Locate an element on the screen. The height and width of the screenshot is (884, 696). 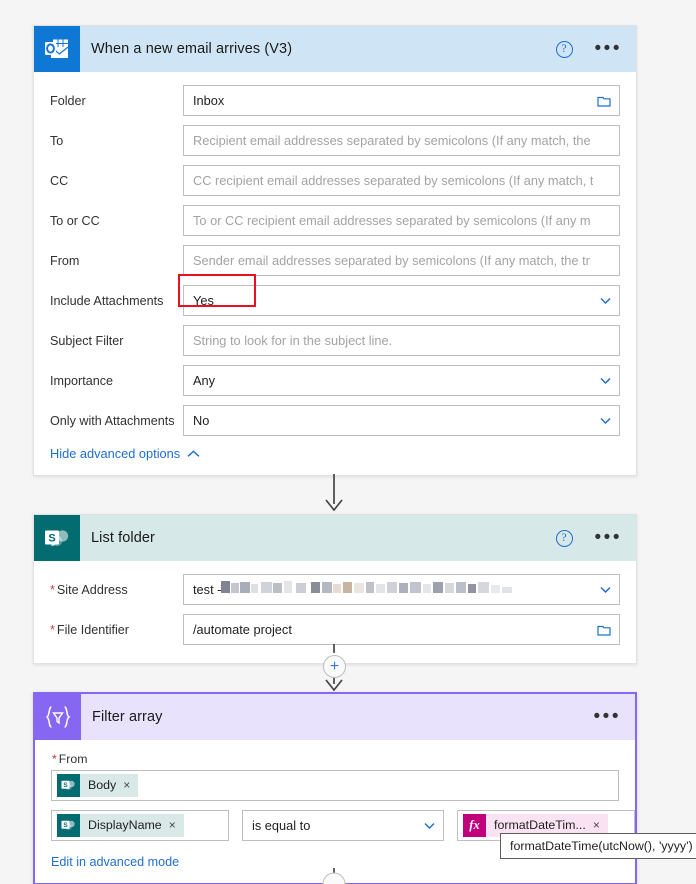
field-value-include-attachments: Yes is located at coordinates (203, 300).